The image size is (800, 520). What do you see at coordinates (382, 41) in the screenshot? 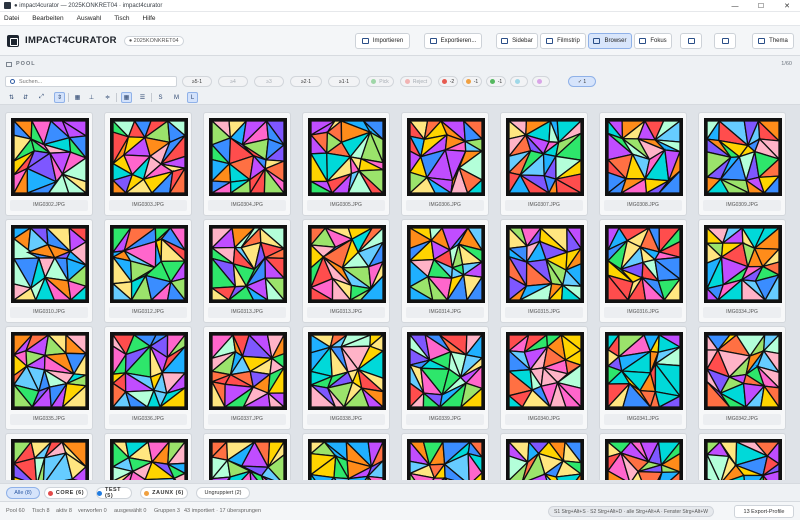
I see `import-button: Importieren` at bounding box center [382, 41].